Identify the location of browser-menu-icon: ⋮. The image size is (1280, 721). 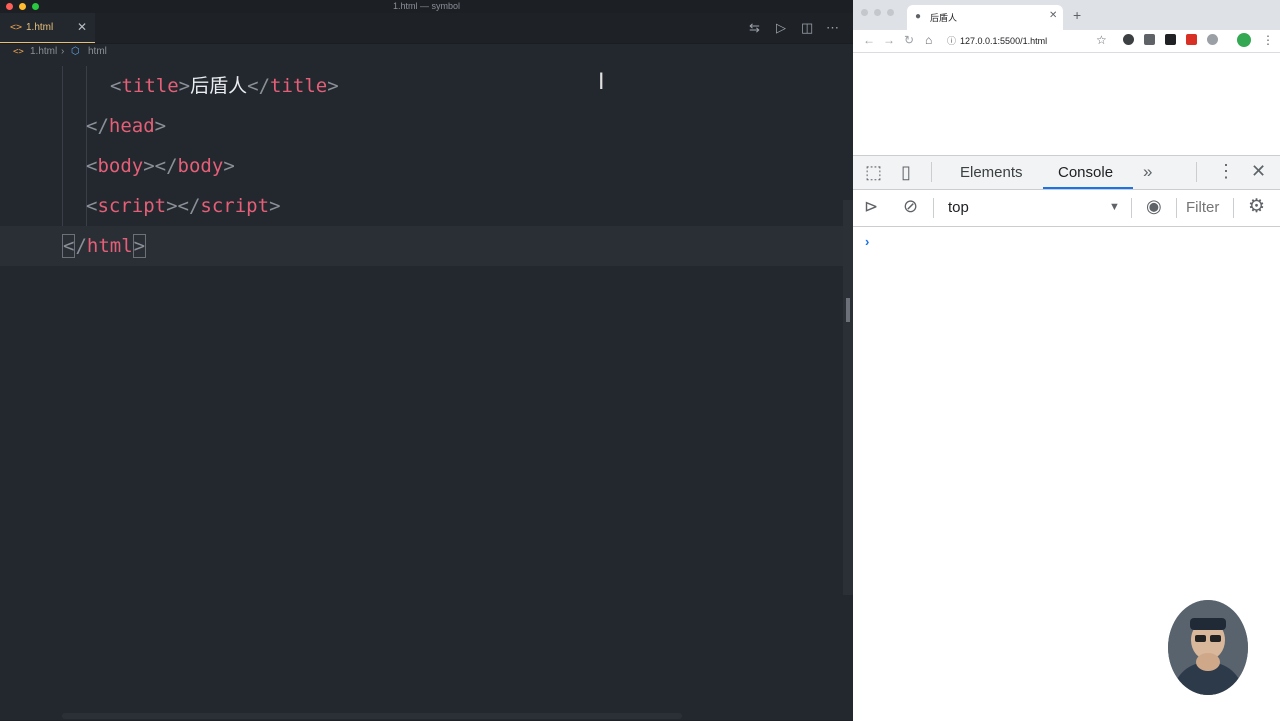
(1268, 40).